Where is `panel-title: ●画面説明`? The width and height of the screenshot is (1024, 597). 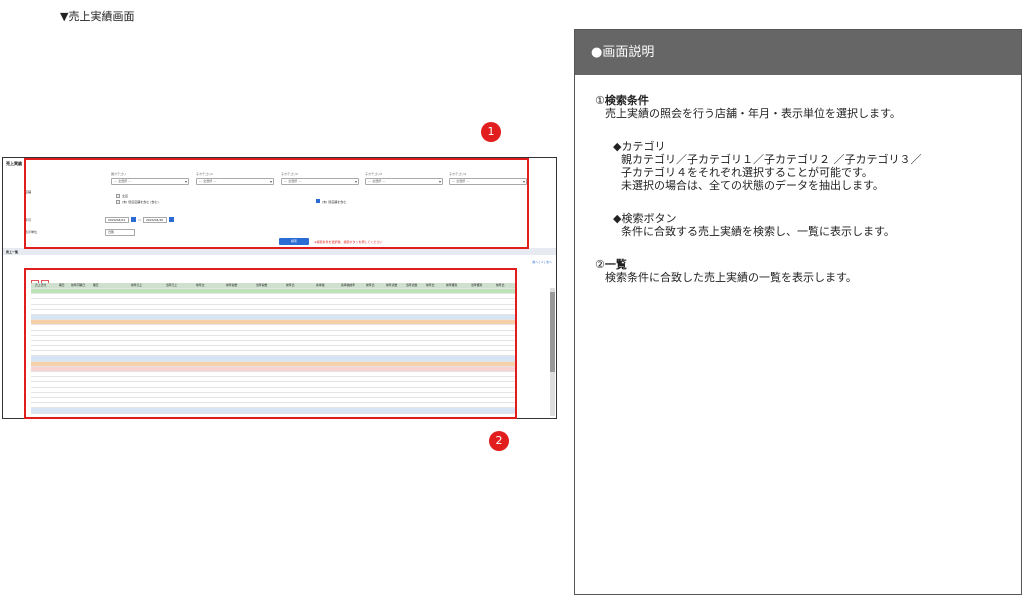 panel-title: ●画面説明 is located at coordinates (798, 52).